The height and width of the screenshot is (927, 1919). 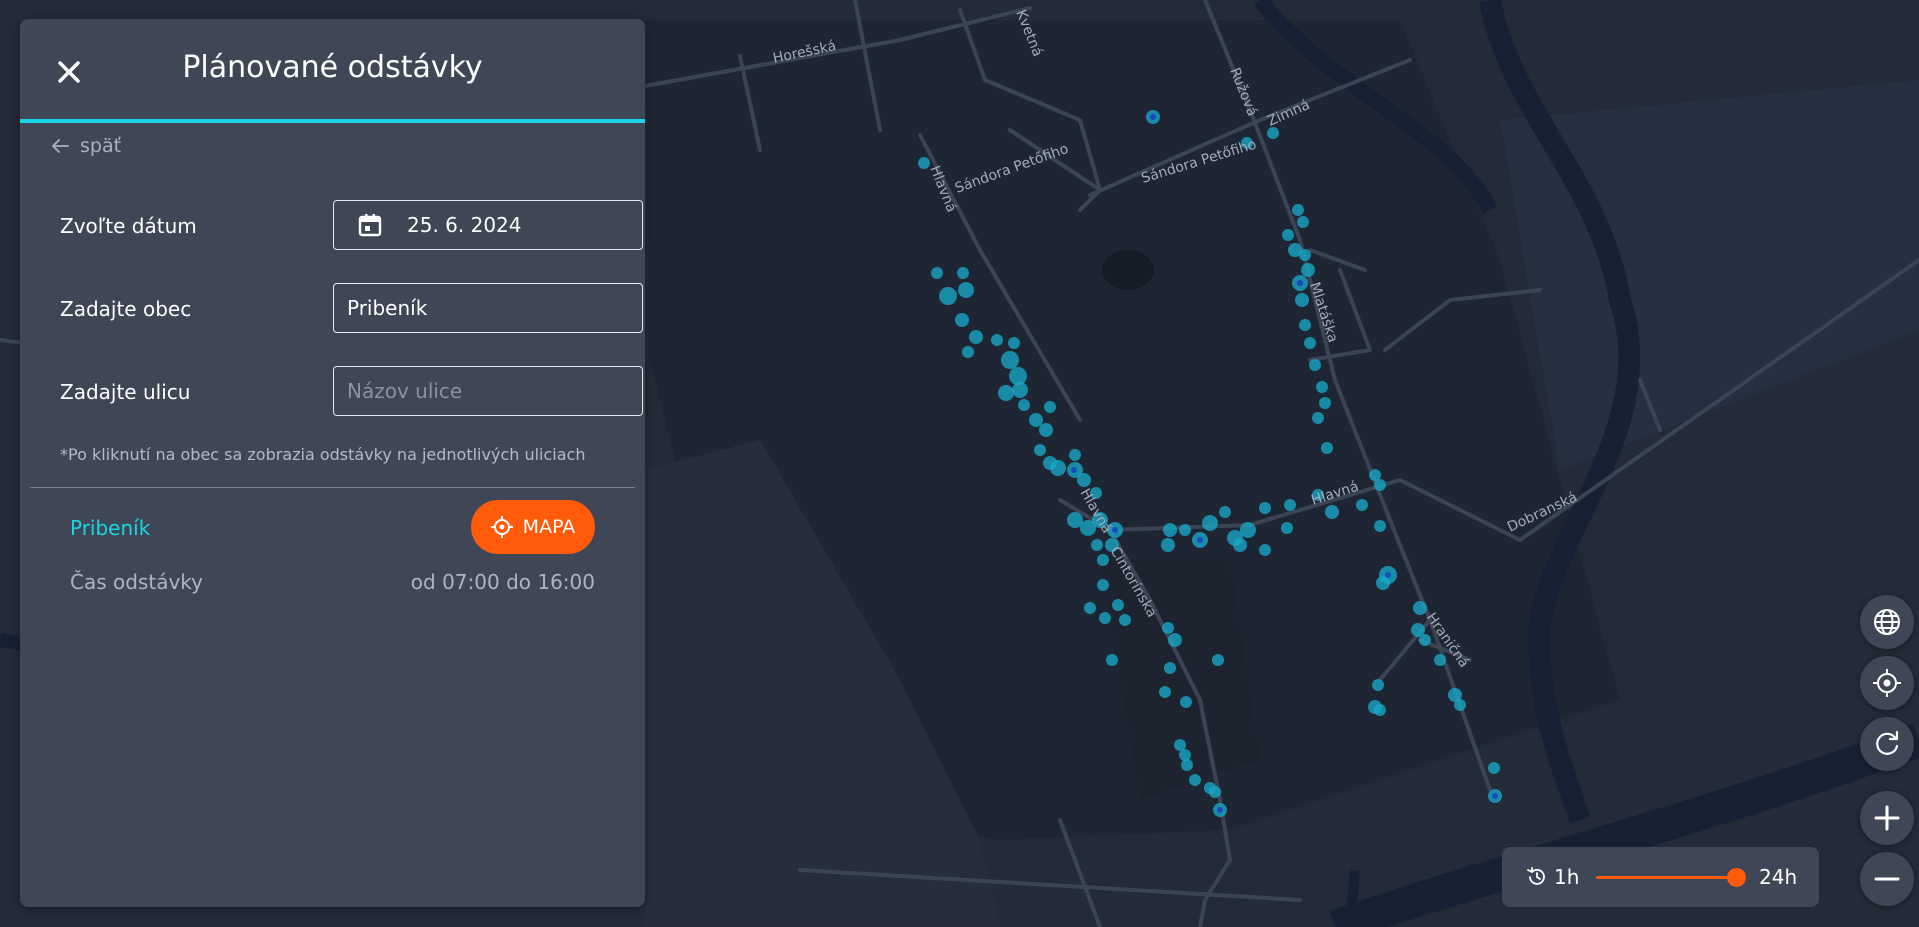 I want to click on panel-header: Plánované odstávky, so click(x=332, y=71).